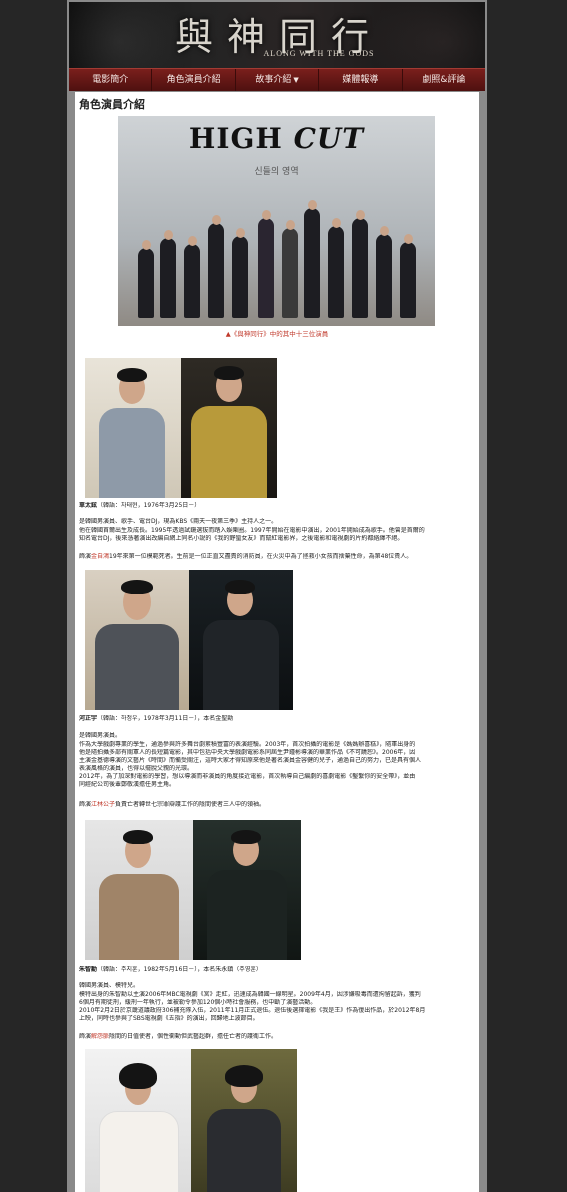  What do you see at coordinates (319, 53) in the screenshot?
I see `site-subtitle: ALONG WITH THE GODS` at bounding box center [319, 53].